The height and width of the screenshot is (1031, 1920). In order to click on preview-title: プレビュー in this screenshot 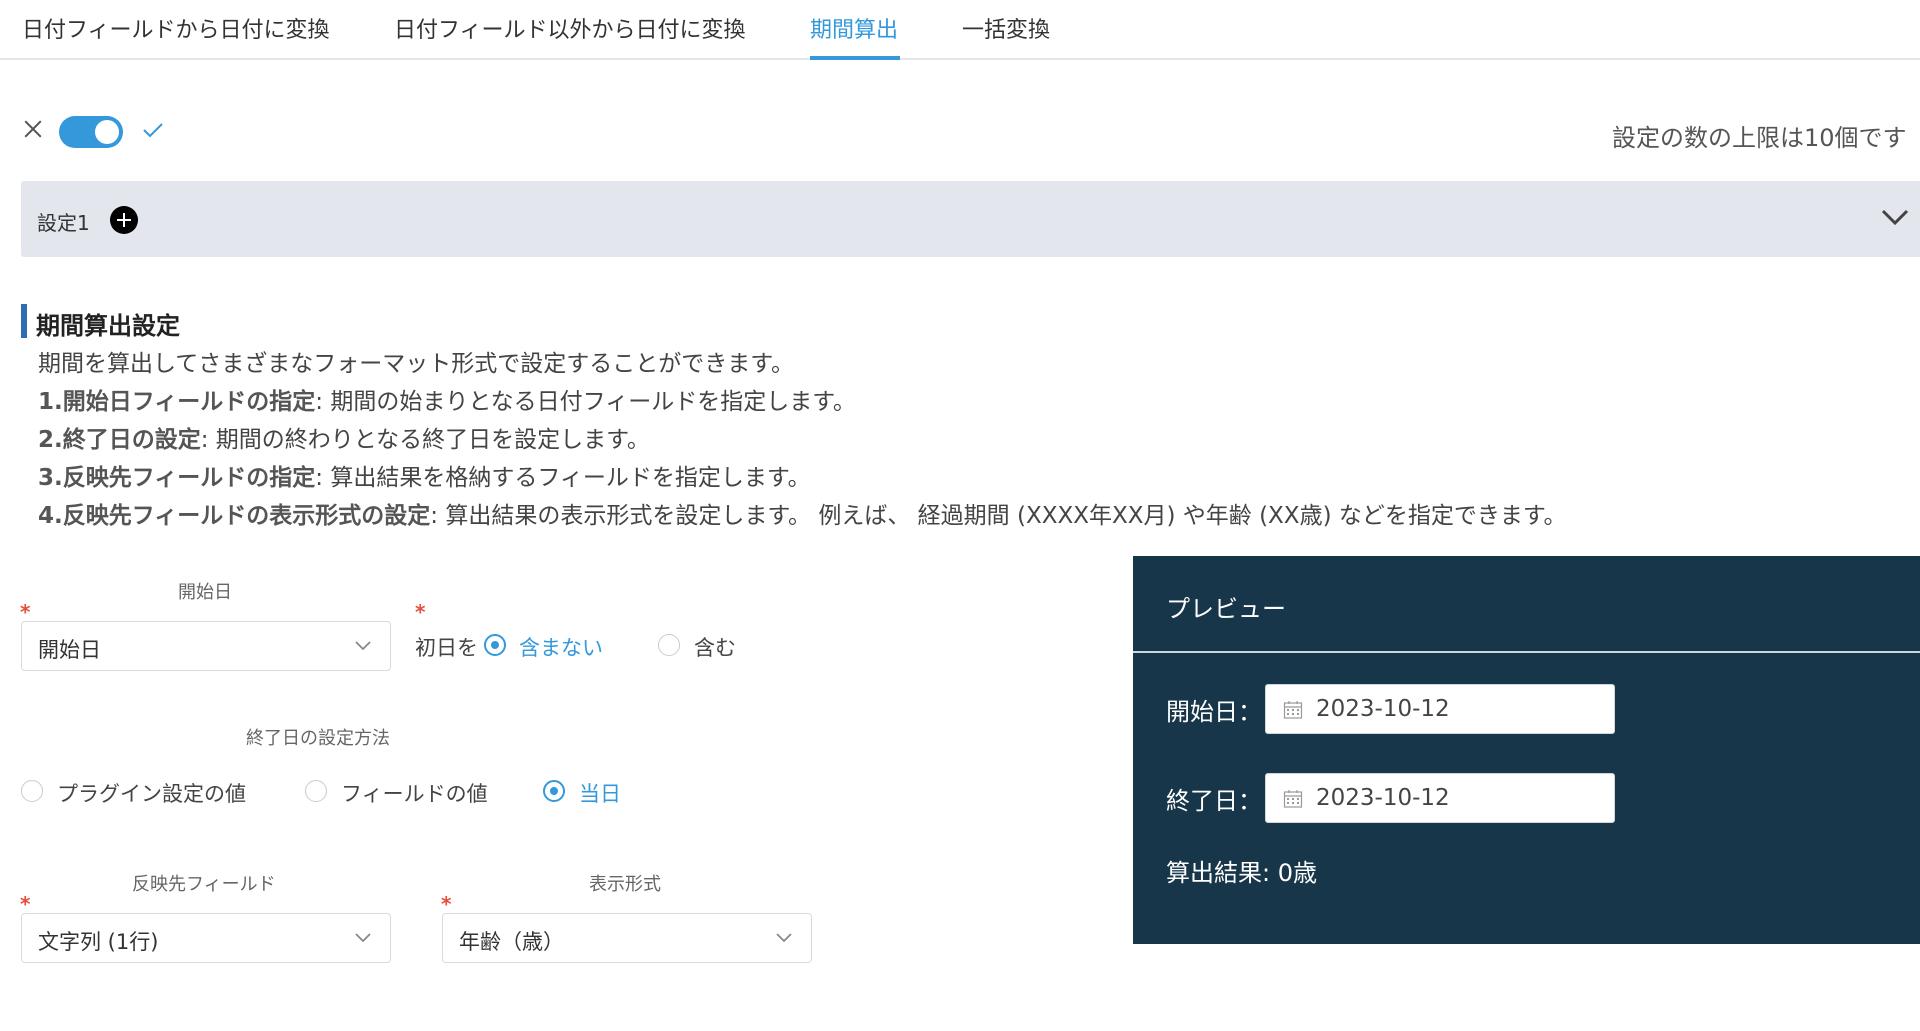, I will do `click(1226, 609)`.